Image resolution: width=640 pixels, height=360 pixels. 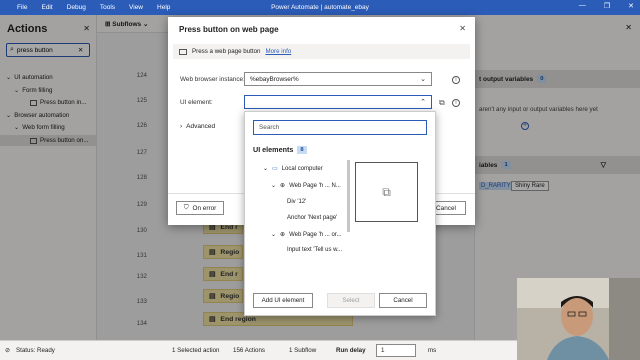 What do you see at coordinates (22, 7) in the screenshot?
I see `menu-file: File` at bounding box center [22, 7].